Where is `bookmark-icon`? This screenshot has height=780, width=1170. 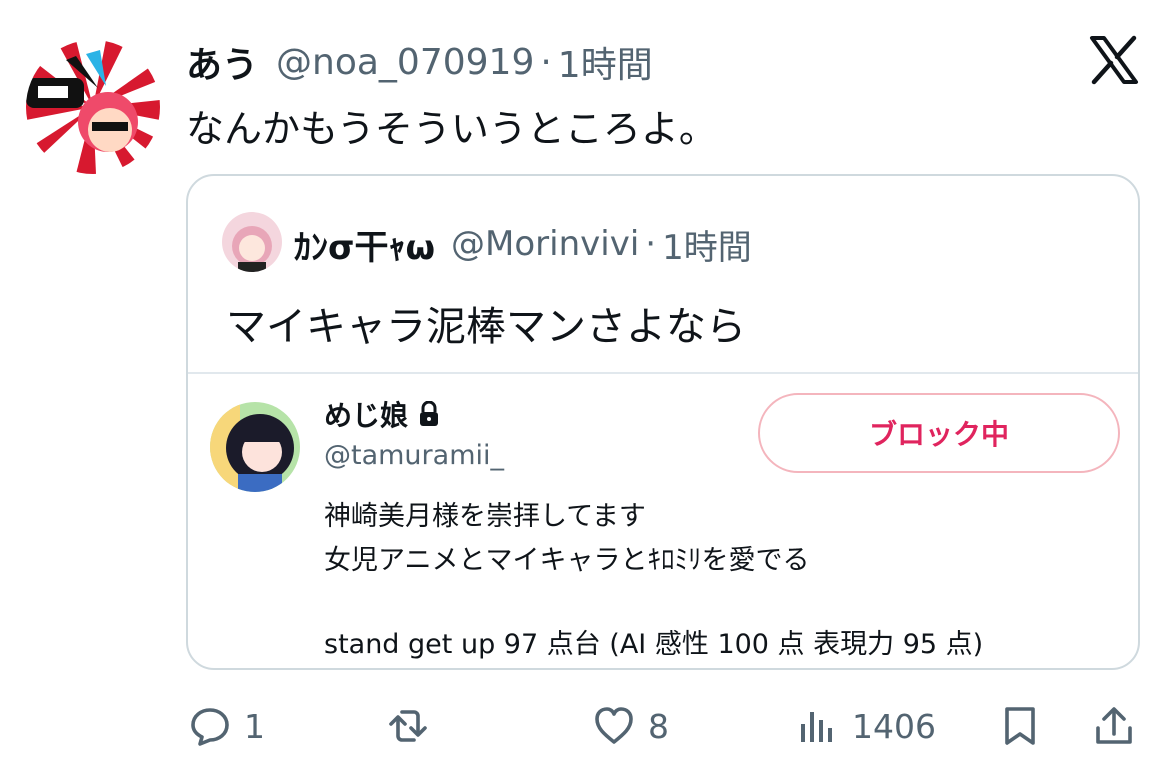
bookmark-icon is located at coordinates (1020, 726).